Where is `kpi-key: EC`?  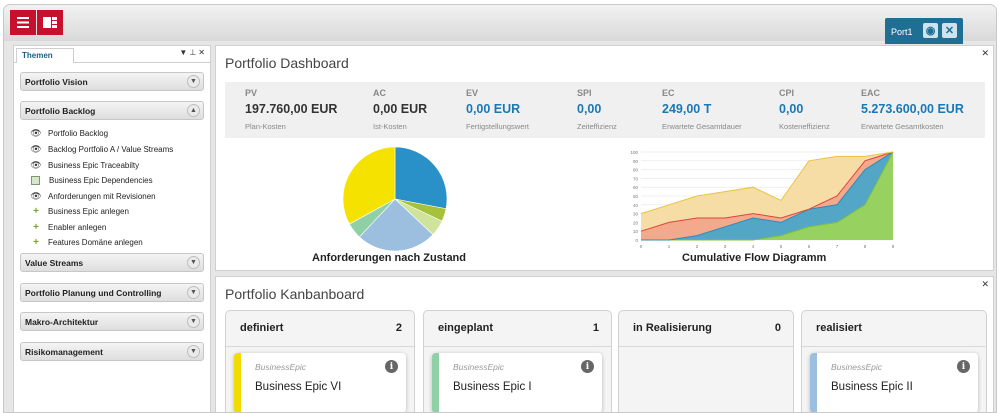
kpi-key: EC is located at coordinates (668, 93).